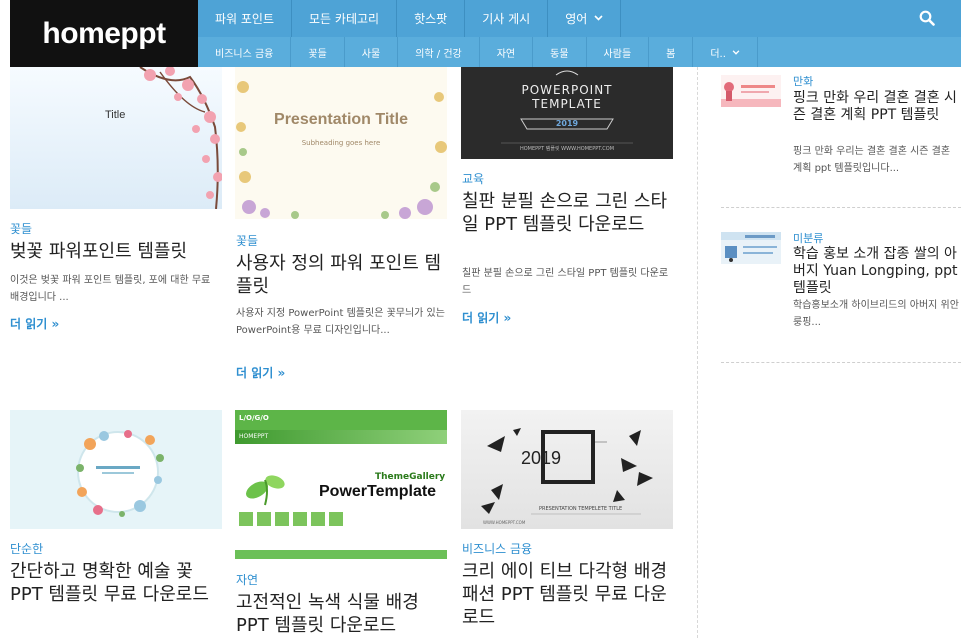 This screenshot has height=638, width=961. Describe the element at coordinates (116, 583) in the screenshot. I see `card-title: 간단하고 명확한 예술 꽃 PPT 템플릿 무료 다운로드` at that location.